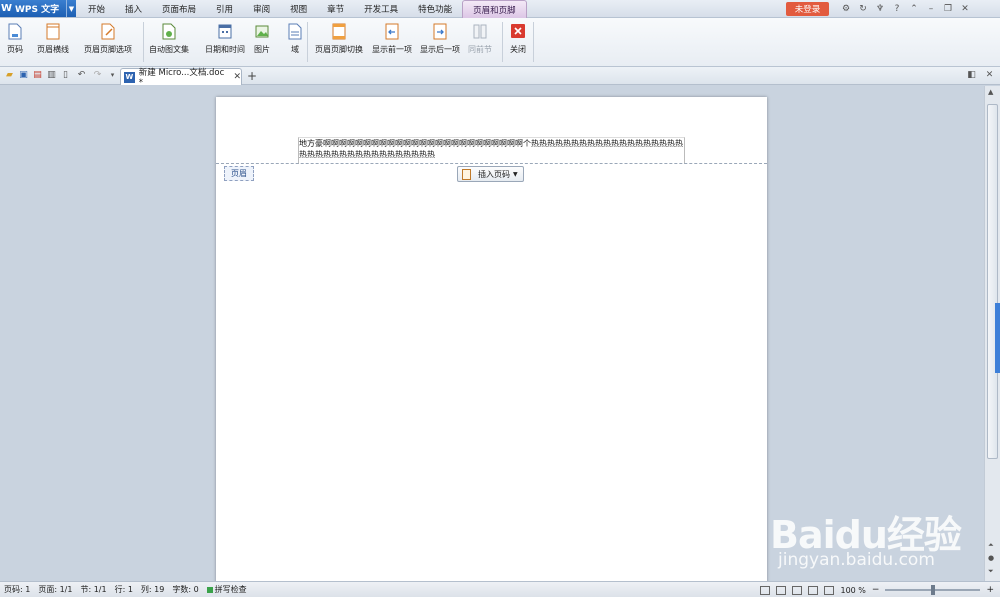  I want to click on zoom-slider, so click(933, 590).